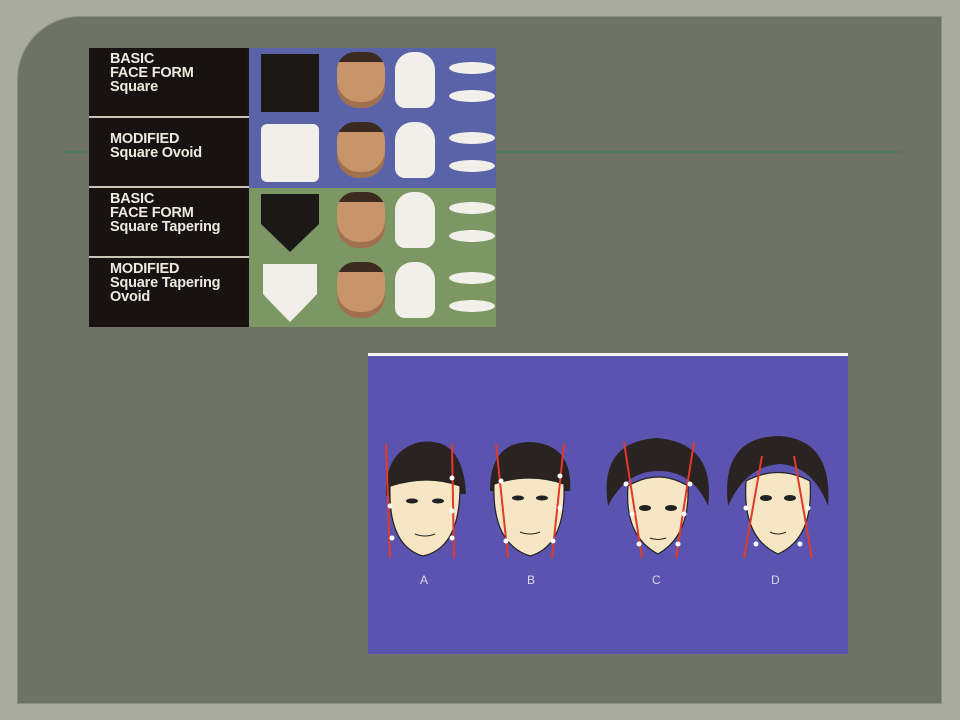 Image resolution: width=960 pixels, height=720 pixels. I want to click on label-c: C, so click(656, 580).